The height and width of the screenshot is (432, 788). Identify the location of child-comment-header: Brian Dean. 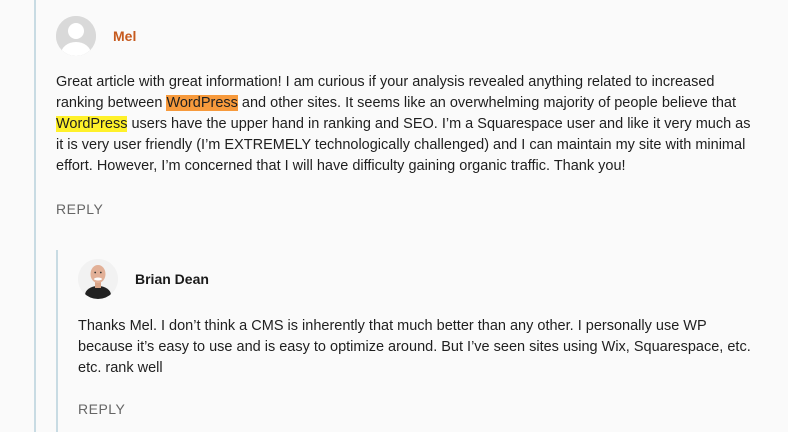
(143, 279).